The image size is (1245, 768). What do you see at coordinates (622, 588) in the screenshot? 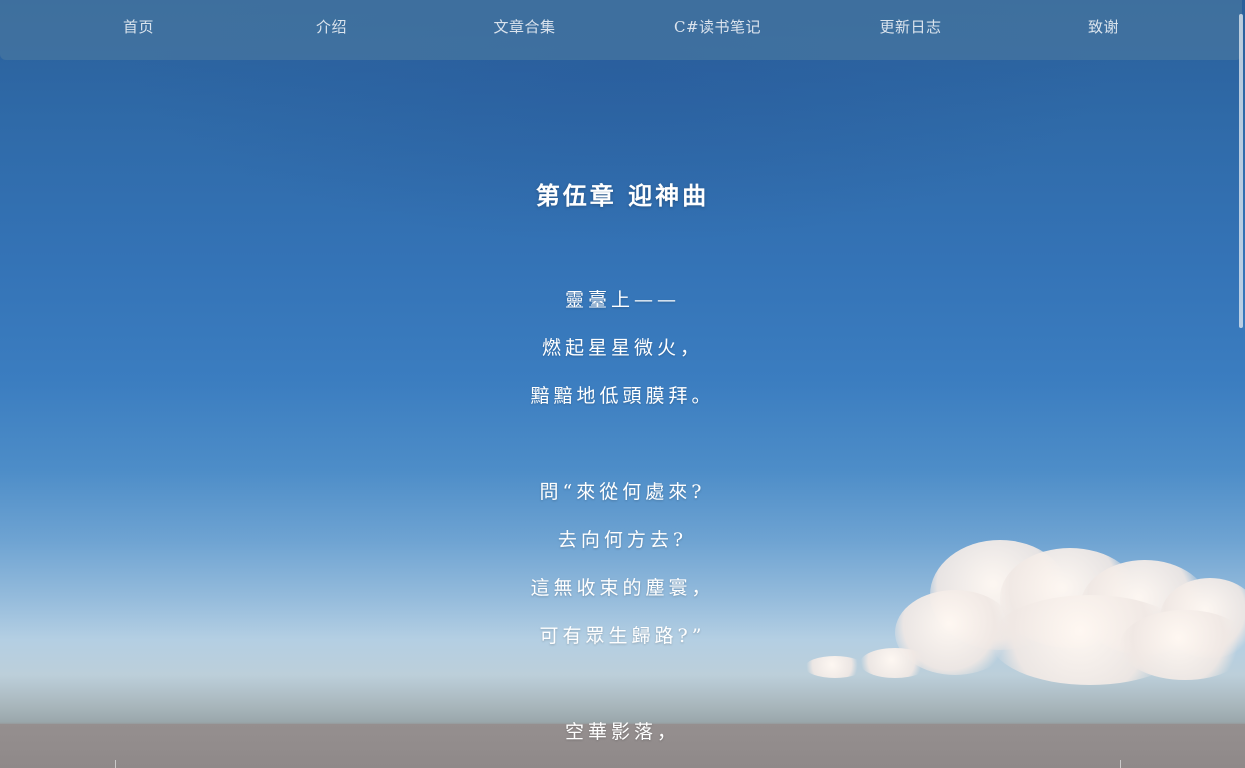
I see `poem-line: 這無收束的塵寰，` at bounding box center [622, 588].